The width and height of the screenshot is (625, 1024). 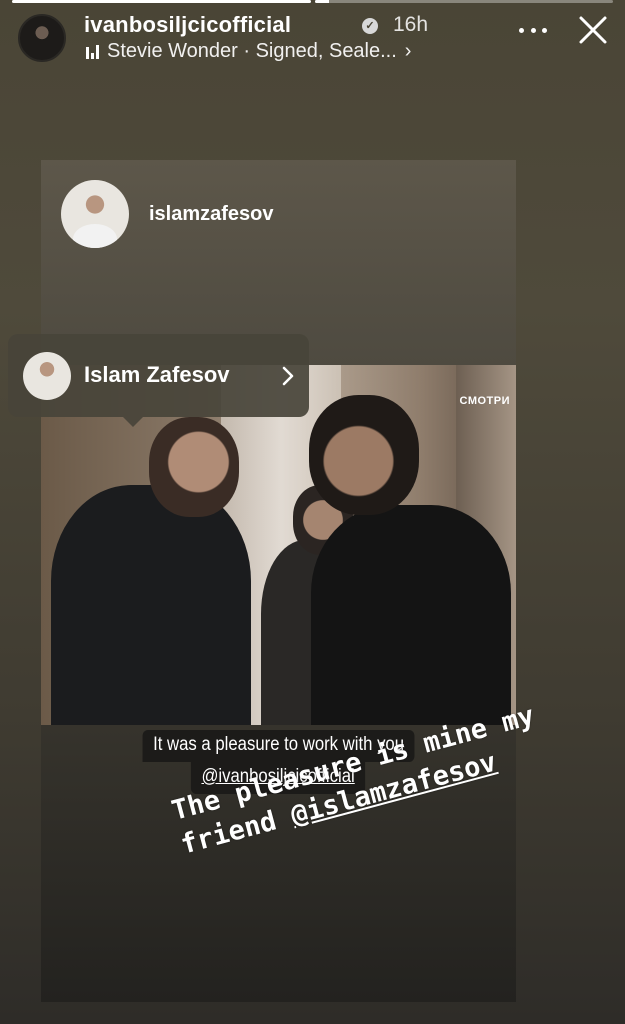 I want to click on tag-avatar, so click(x=47, y=376).